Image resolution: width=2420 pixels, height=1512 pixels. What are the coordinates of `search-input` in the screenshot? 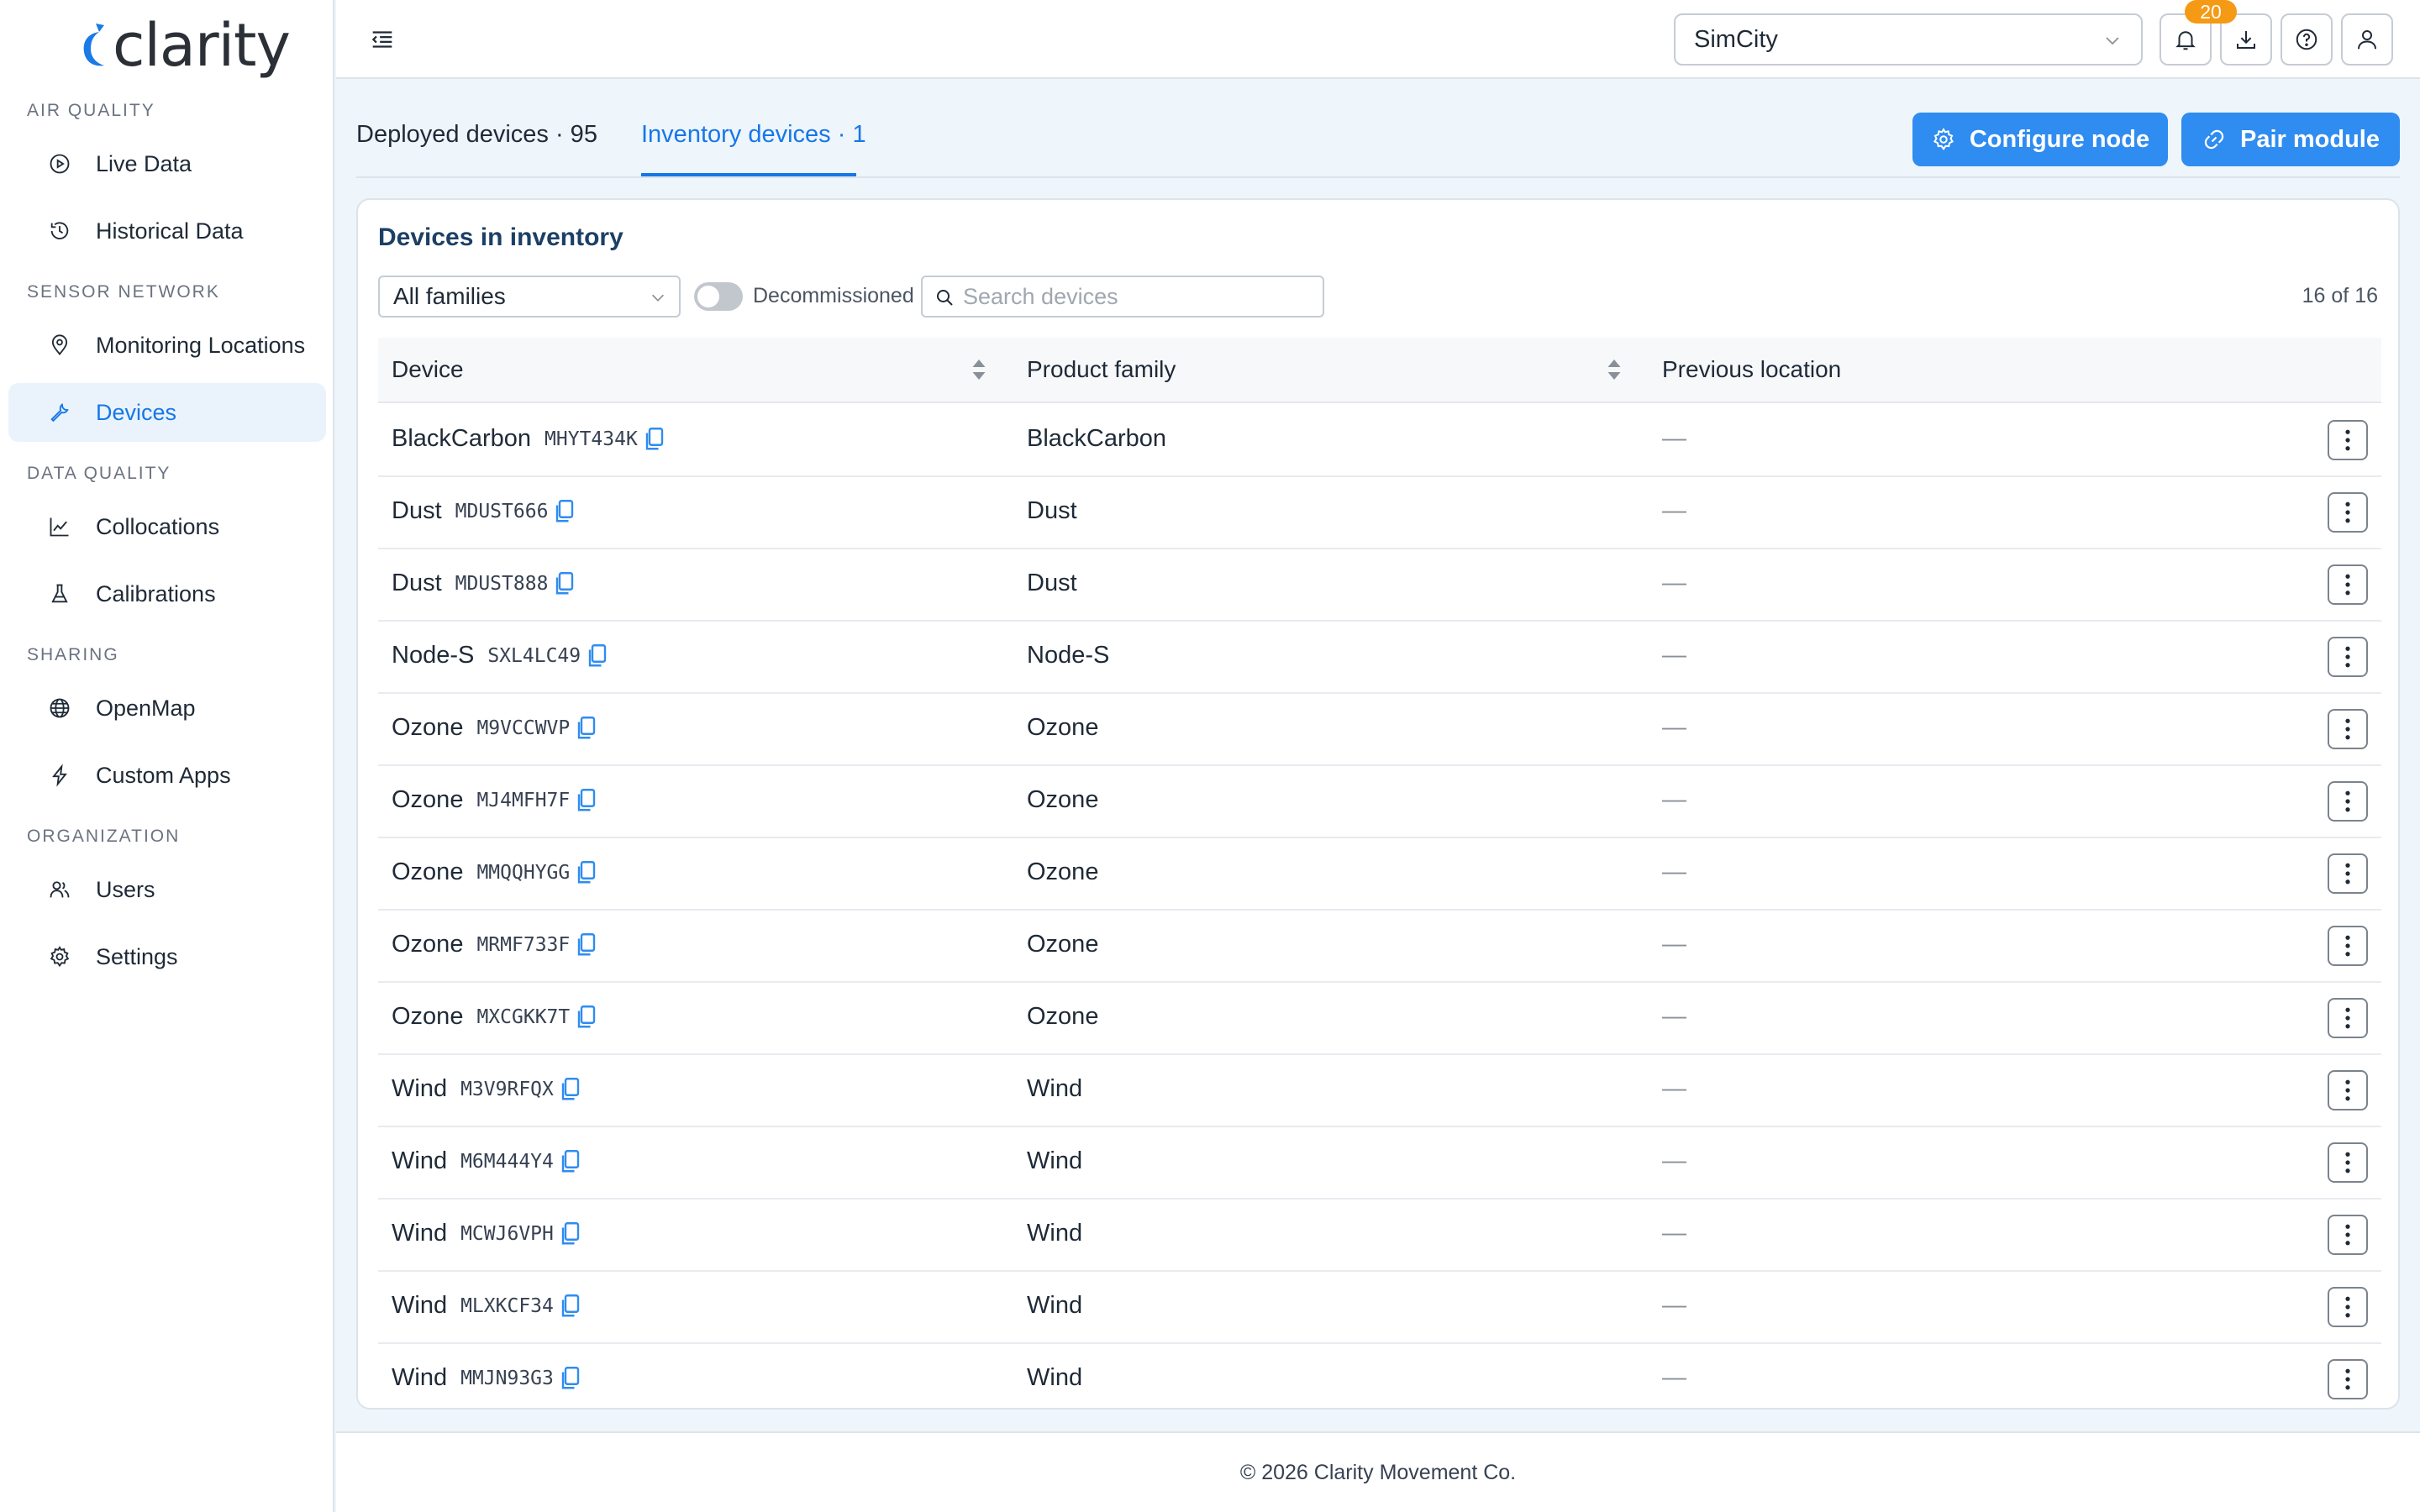 It's located at (1139, 296).